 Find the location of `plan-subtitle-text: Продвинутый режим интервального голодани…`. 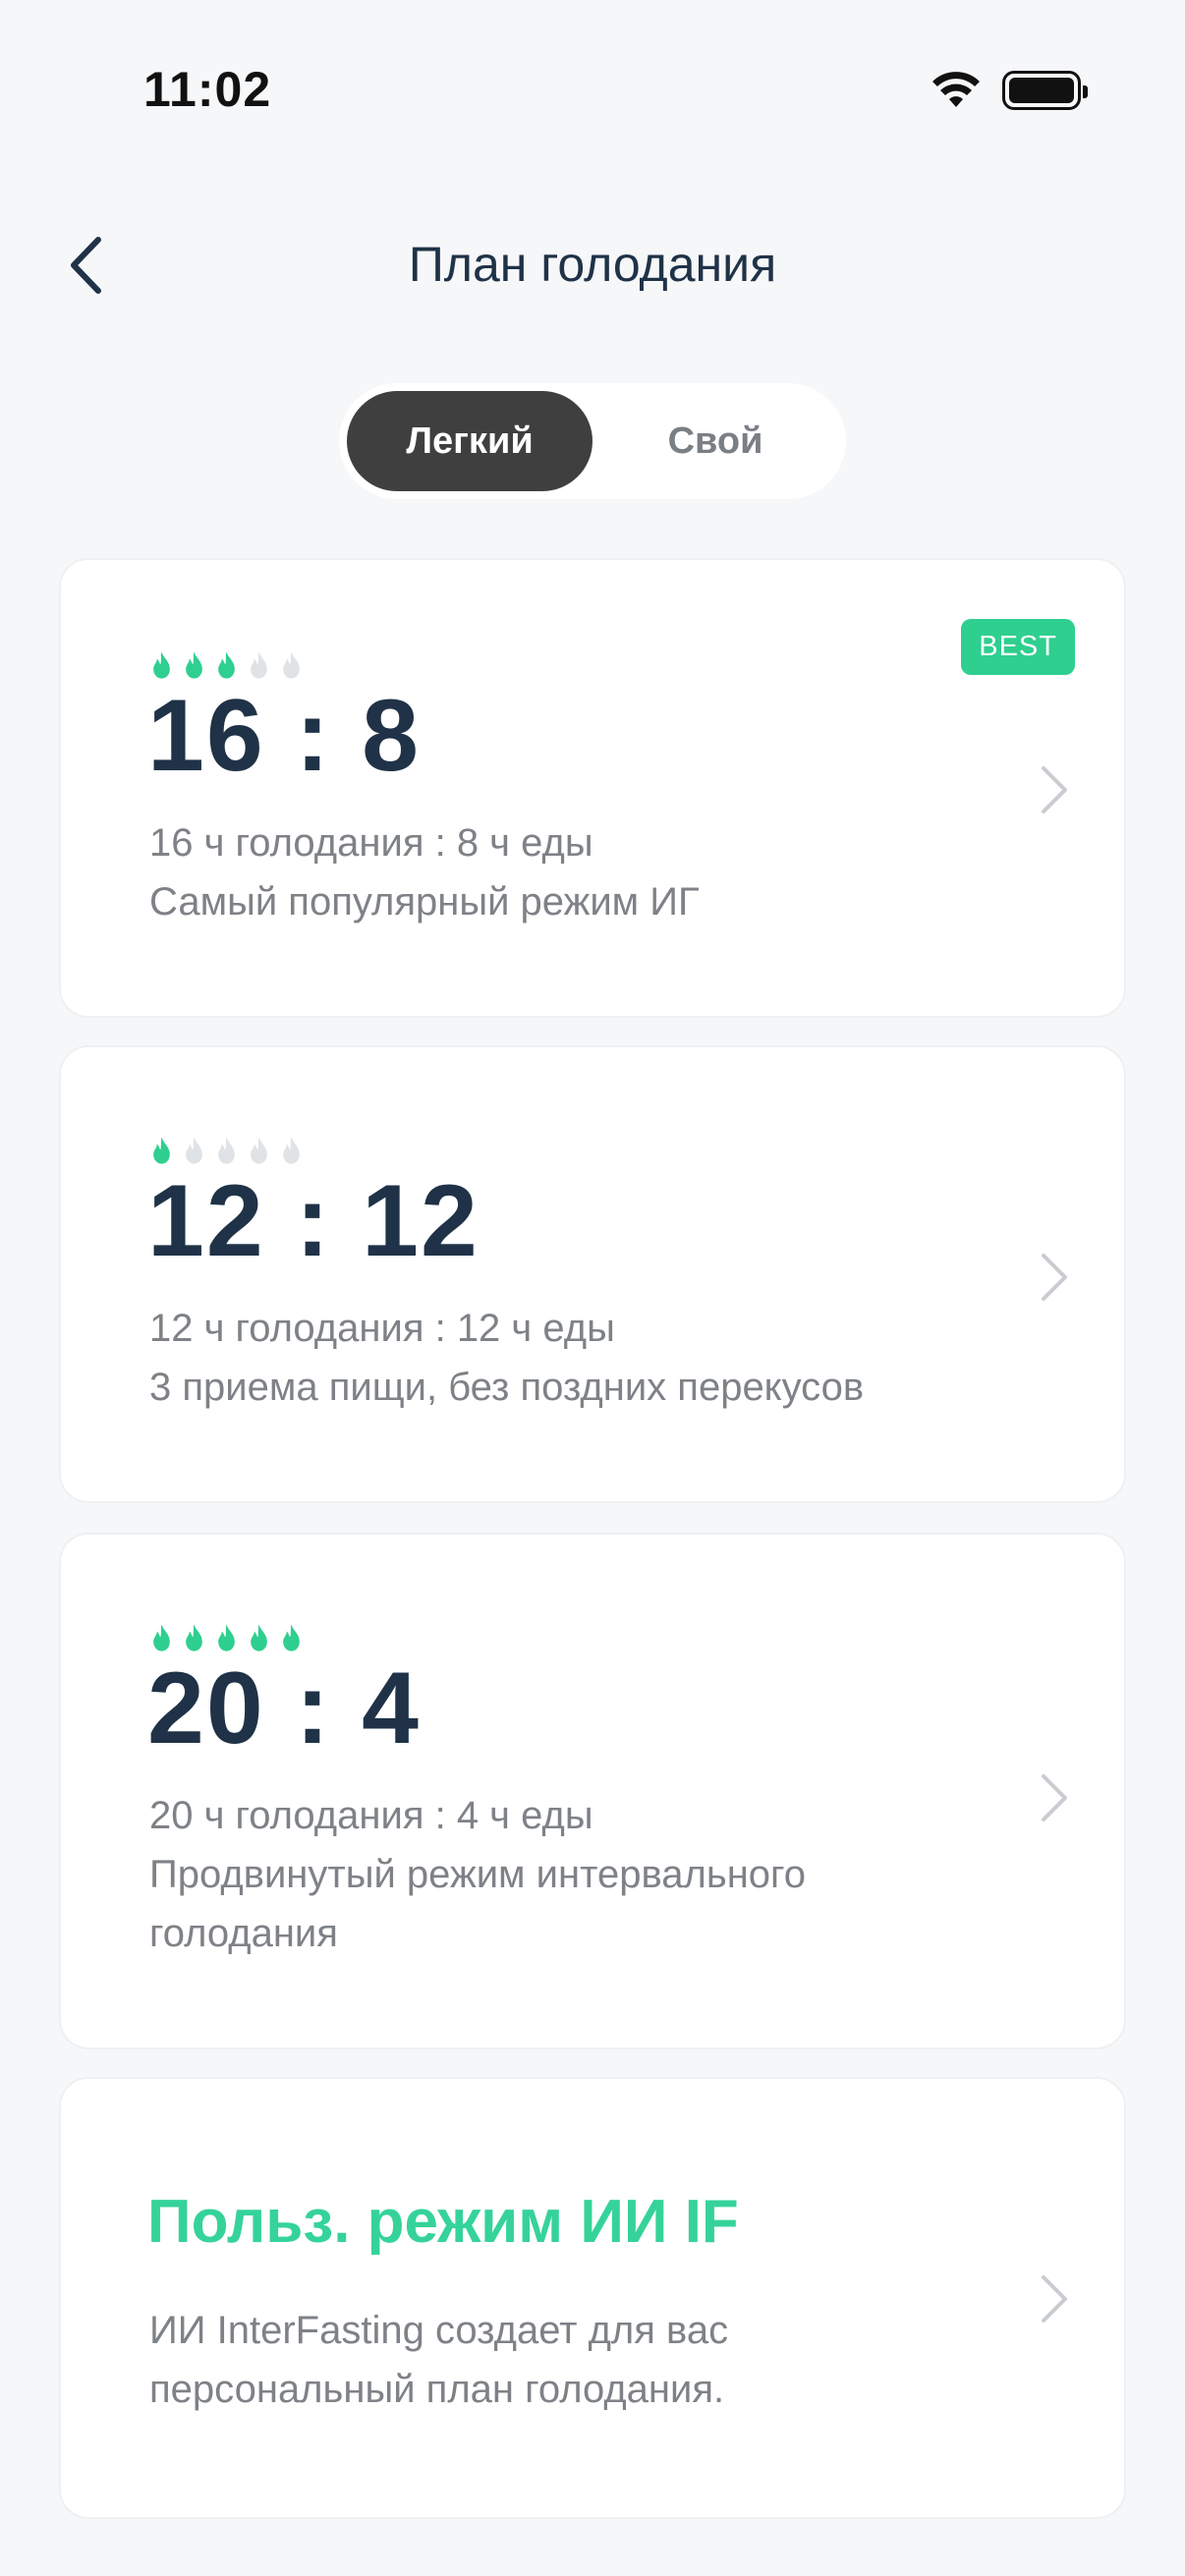

plan-subtitle-text: Продвинутый режим интервального голодани… is located at coordinates (478, 1904).